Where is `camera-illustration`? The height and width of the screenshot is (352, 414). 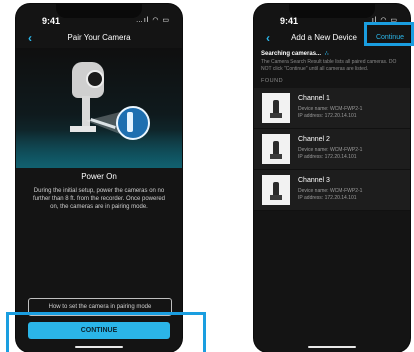 camera-illustration is located at coordinates (99, 108).